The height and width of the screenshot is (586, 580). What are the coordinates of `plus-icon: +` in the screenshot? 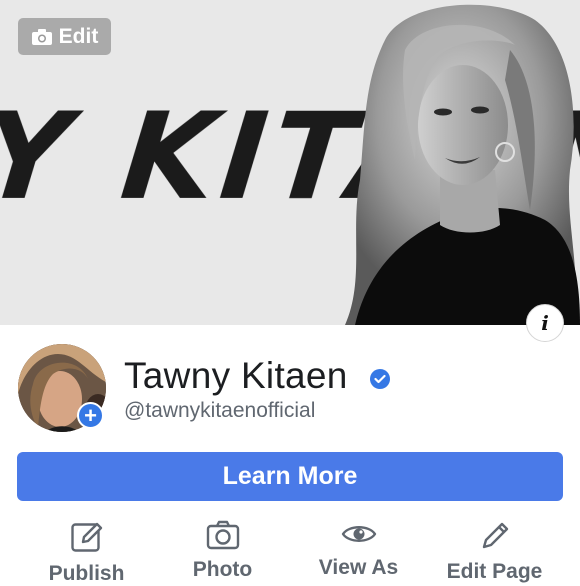 It's located at (90, 415).